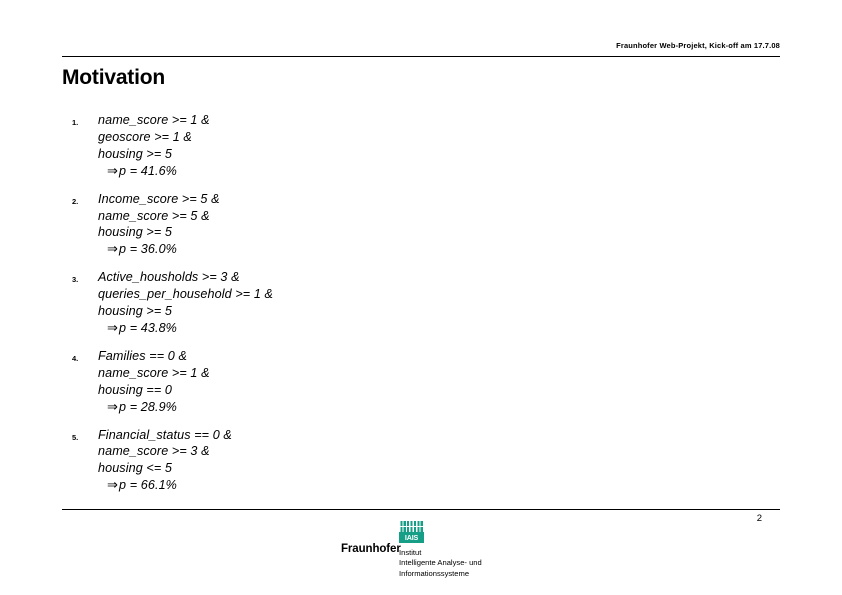 The height and width of the screenshot is (595, 842). Describe the element at coordinates (759, 518) in the screenshot. I see `page-number: 2` at that location.